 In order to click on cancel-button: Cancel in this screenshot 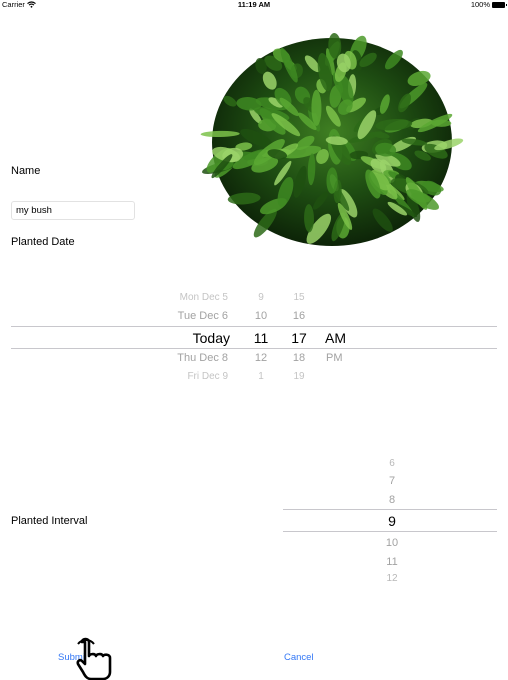, I will do `click(299, 657)`.